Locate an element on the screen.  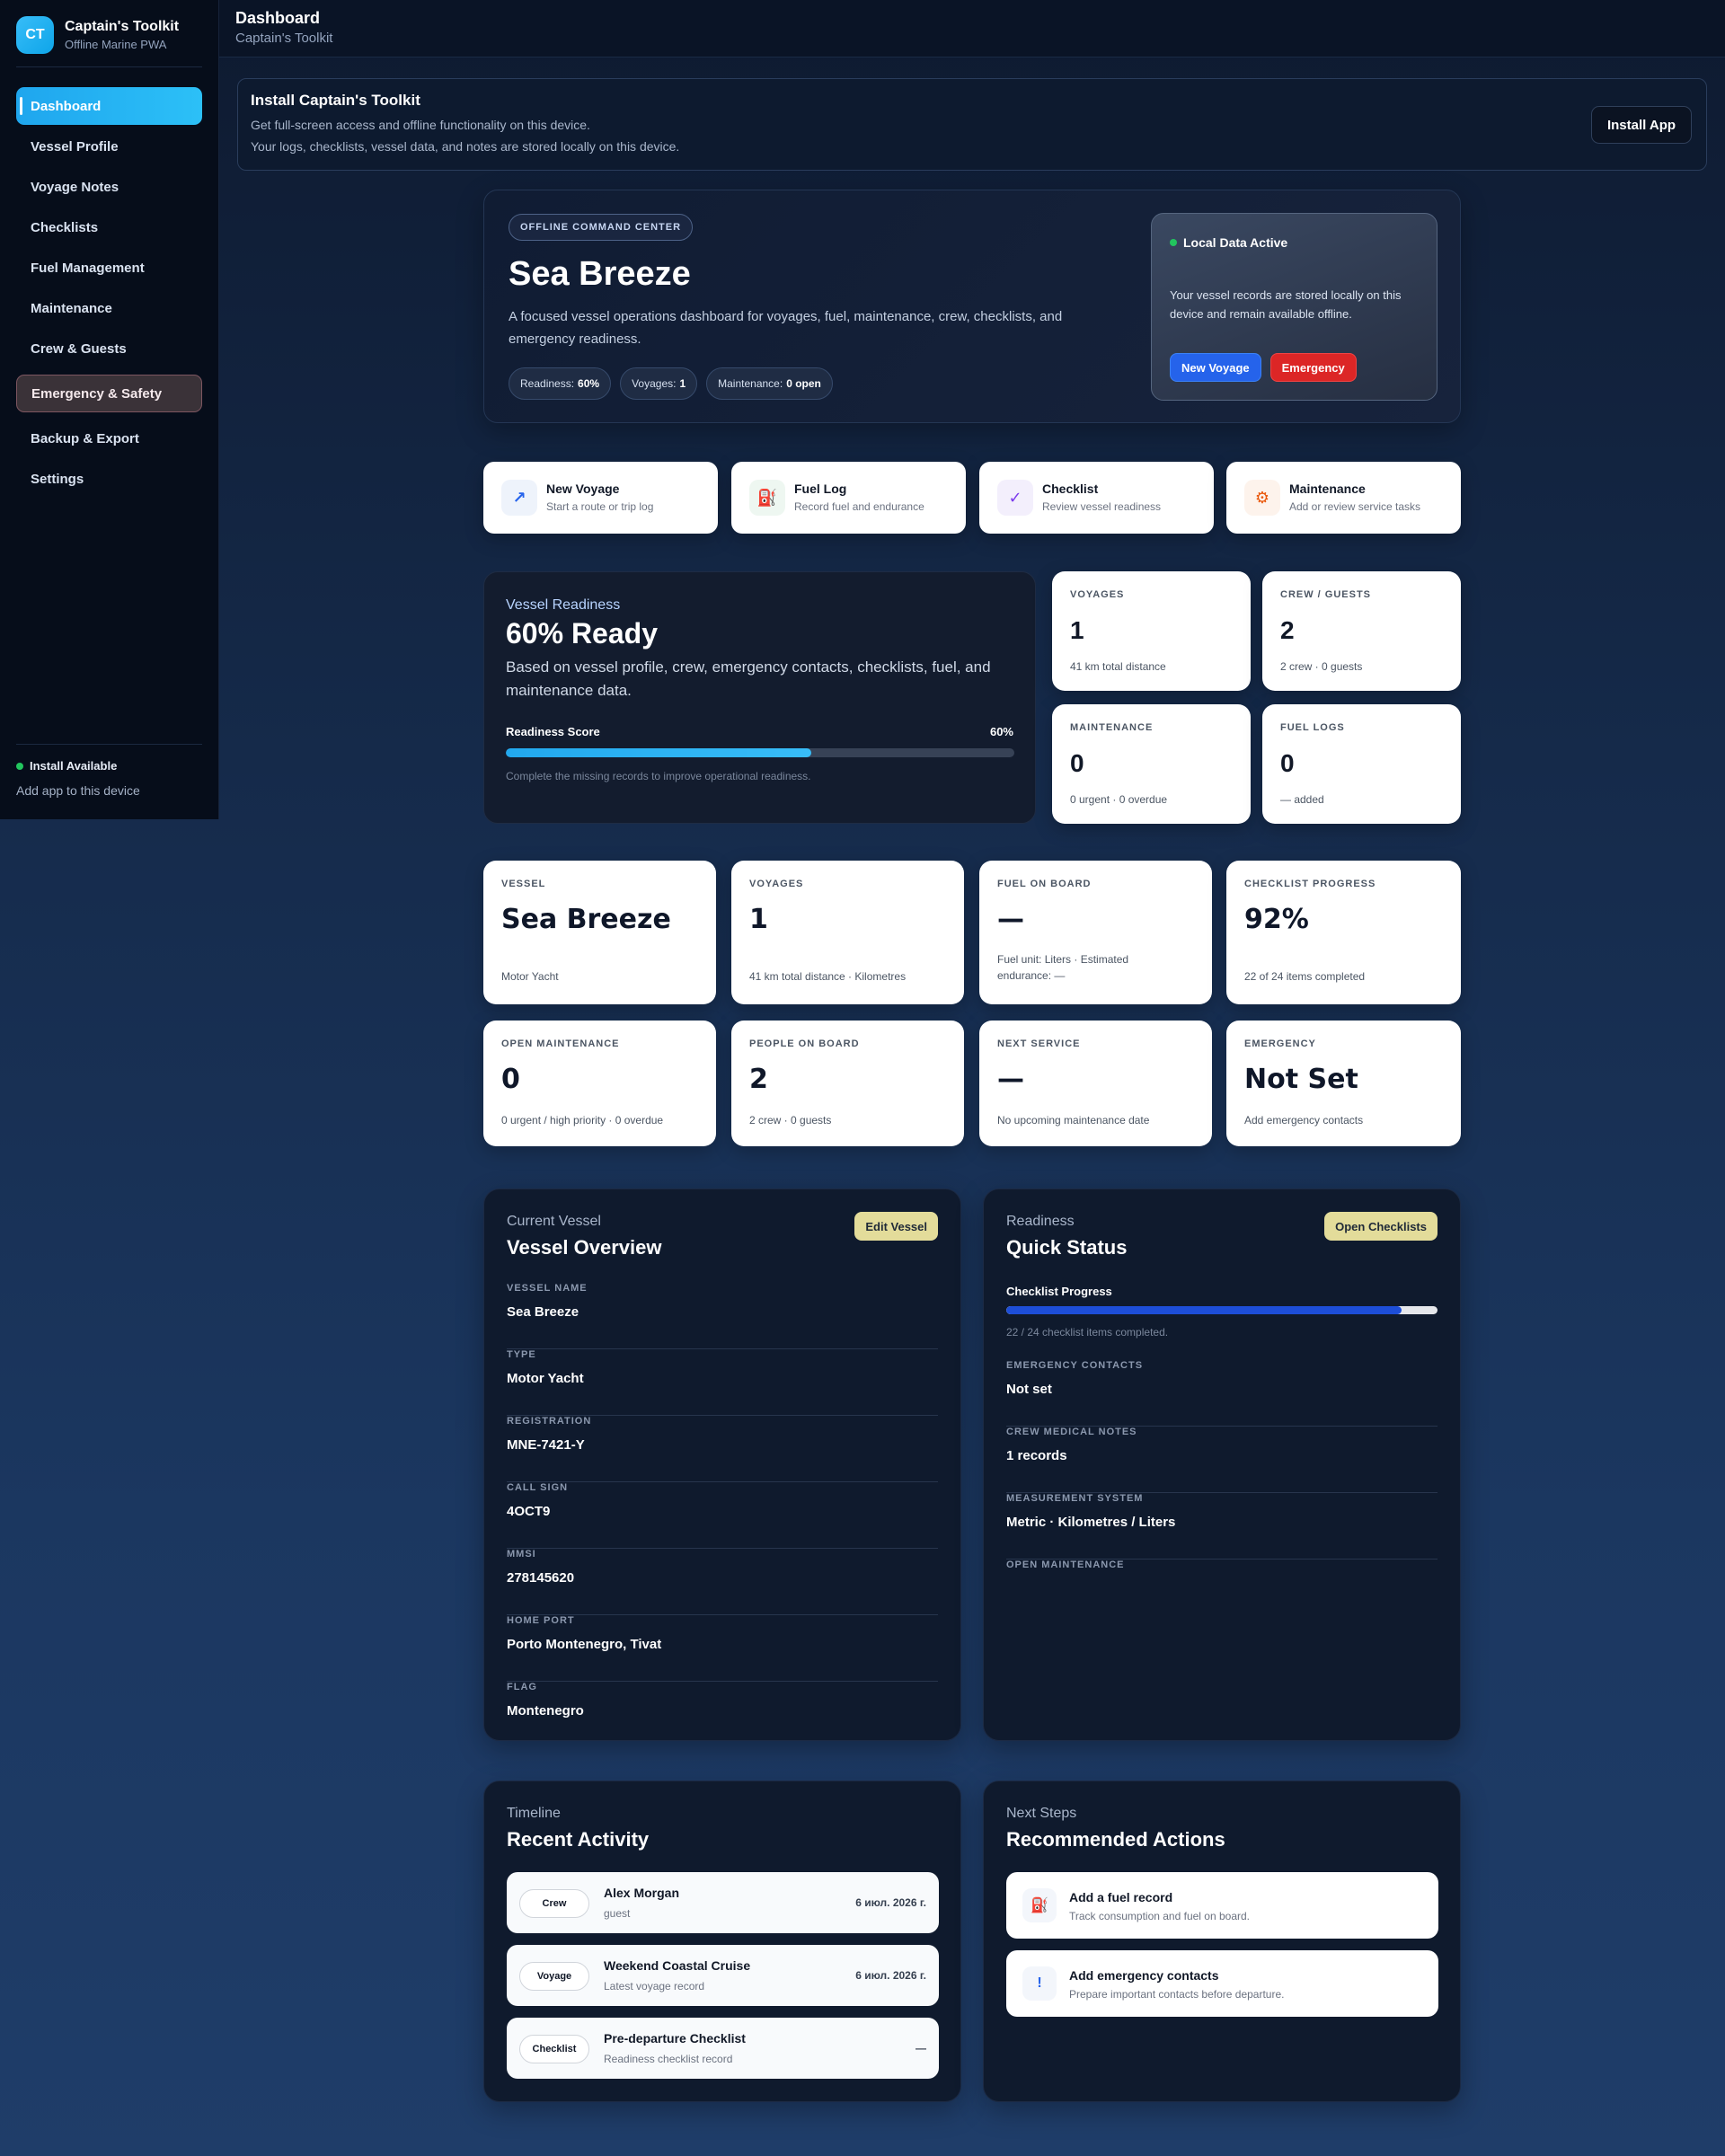
readiness-over: Vessel Readiness is located at coordinates (563, 605).